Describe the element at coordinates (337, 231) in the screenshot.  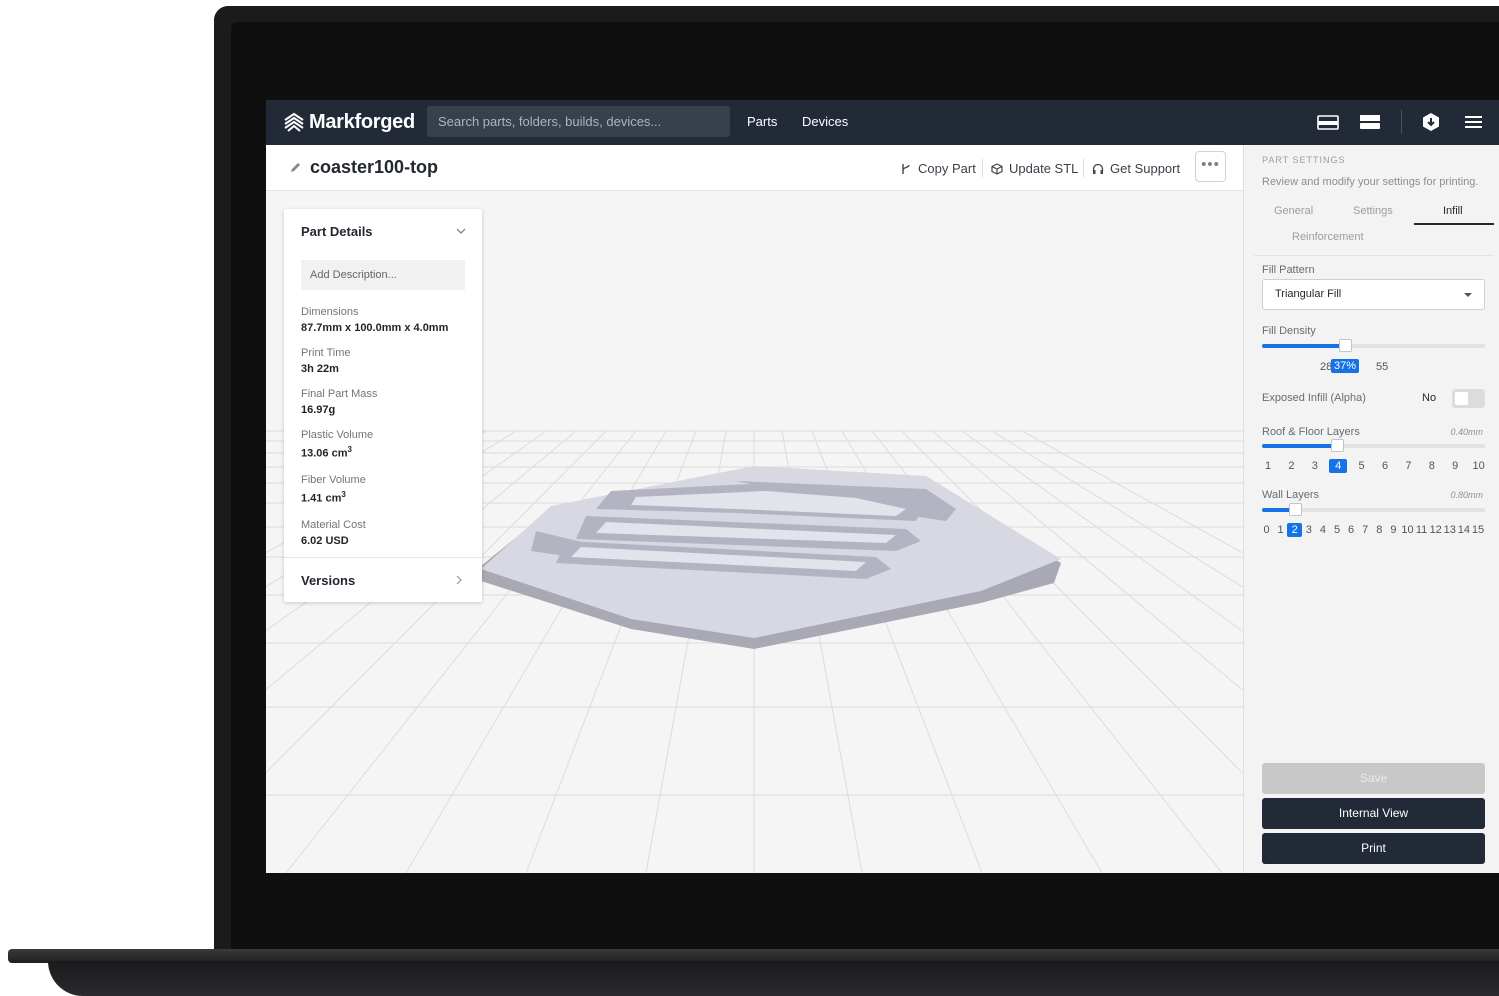
I see `part-details-title: Part Details` at that location.